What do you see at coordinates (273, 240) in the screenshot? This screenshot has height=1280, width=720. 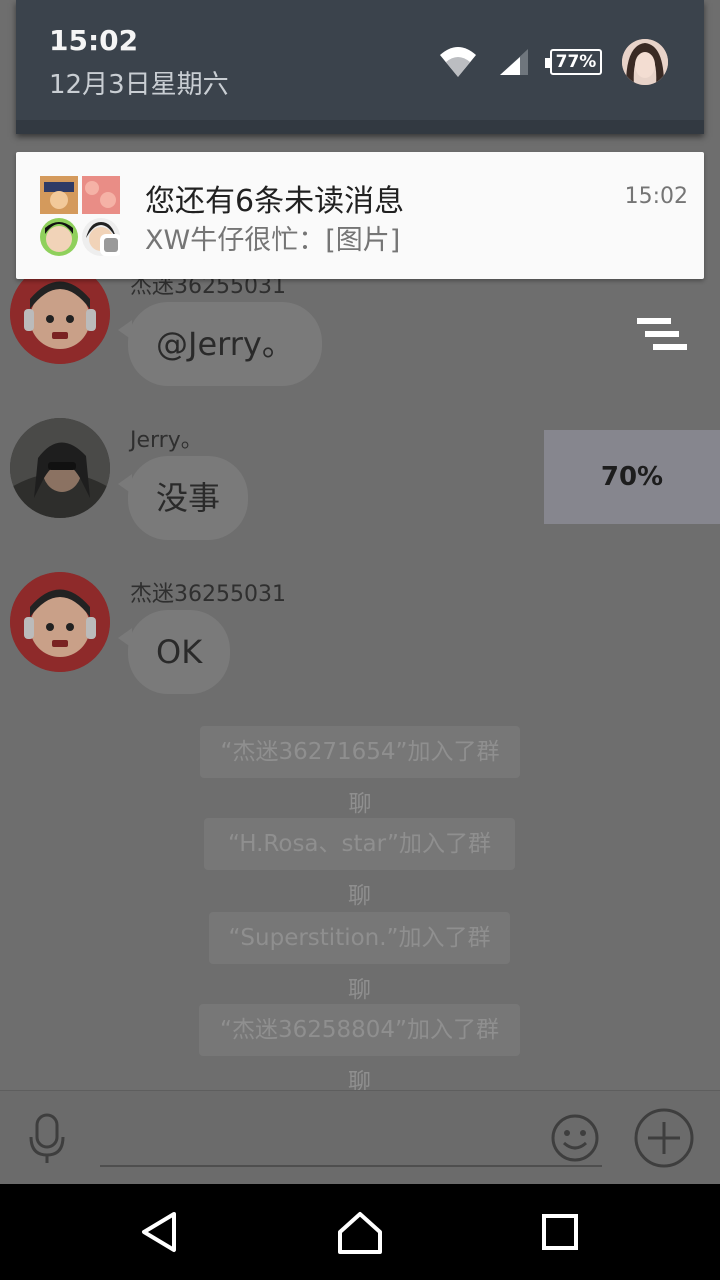 I see `notification-text: XW牛仔很忙：[图片]` at bounding box center [273, 240].